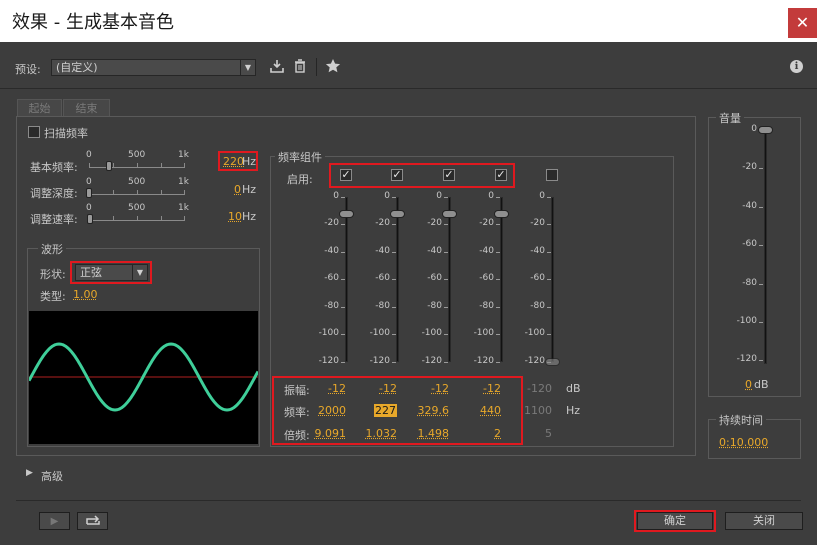  I want to click on volume-scale-label: -100, so click(746, 321).